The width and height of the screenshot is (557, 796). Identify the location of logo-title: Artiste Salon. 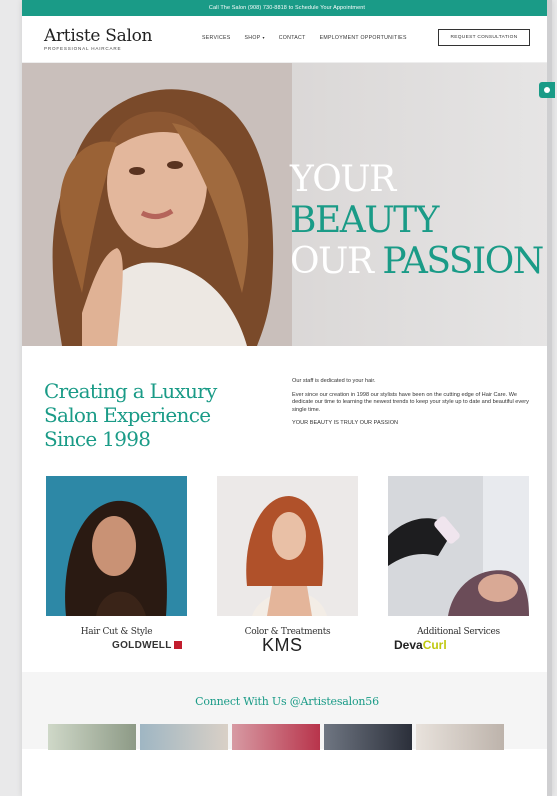
(98, 36).